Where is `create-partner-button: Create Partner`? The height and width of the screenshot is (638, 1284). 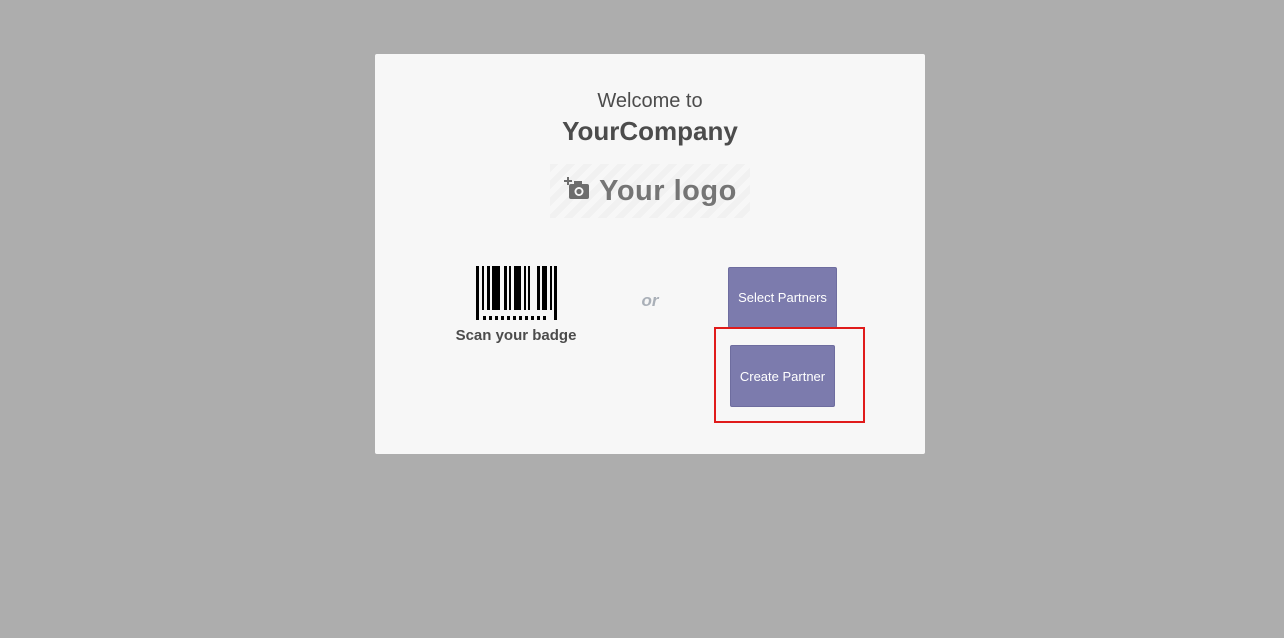 create-partner-button: Create Partner is located at coordinates (782, 376).